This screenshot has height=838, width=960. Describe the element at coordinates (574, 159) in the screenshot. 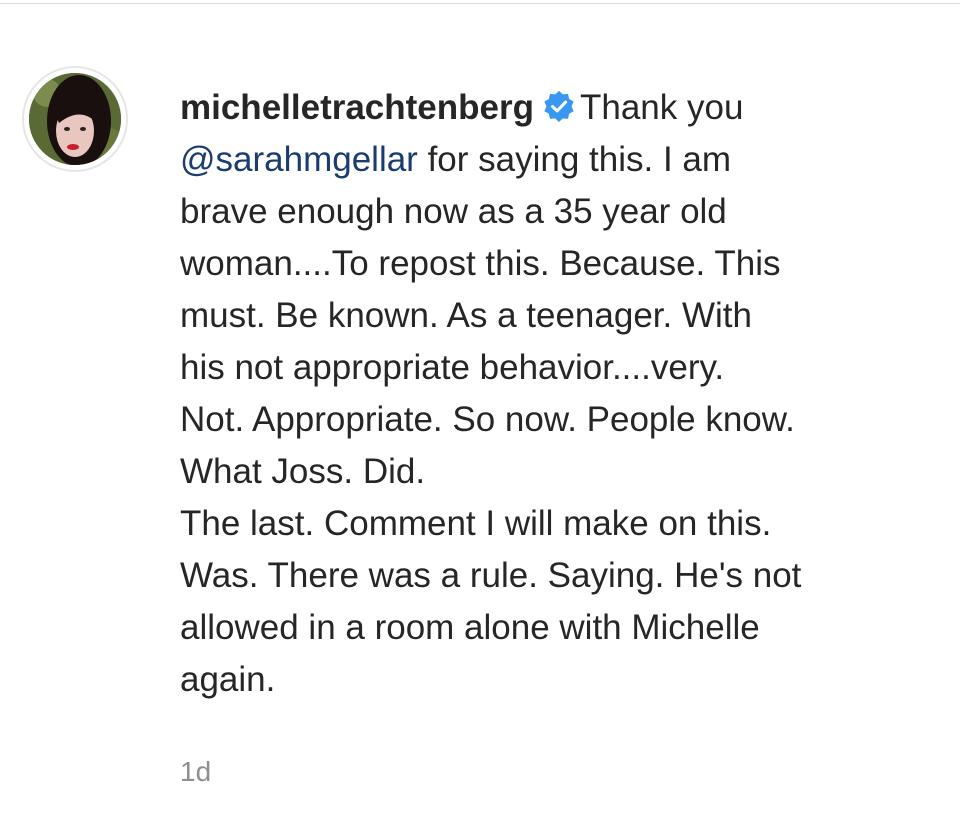

I see `comment-line-1: for saying this. I am` at that location.